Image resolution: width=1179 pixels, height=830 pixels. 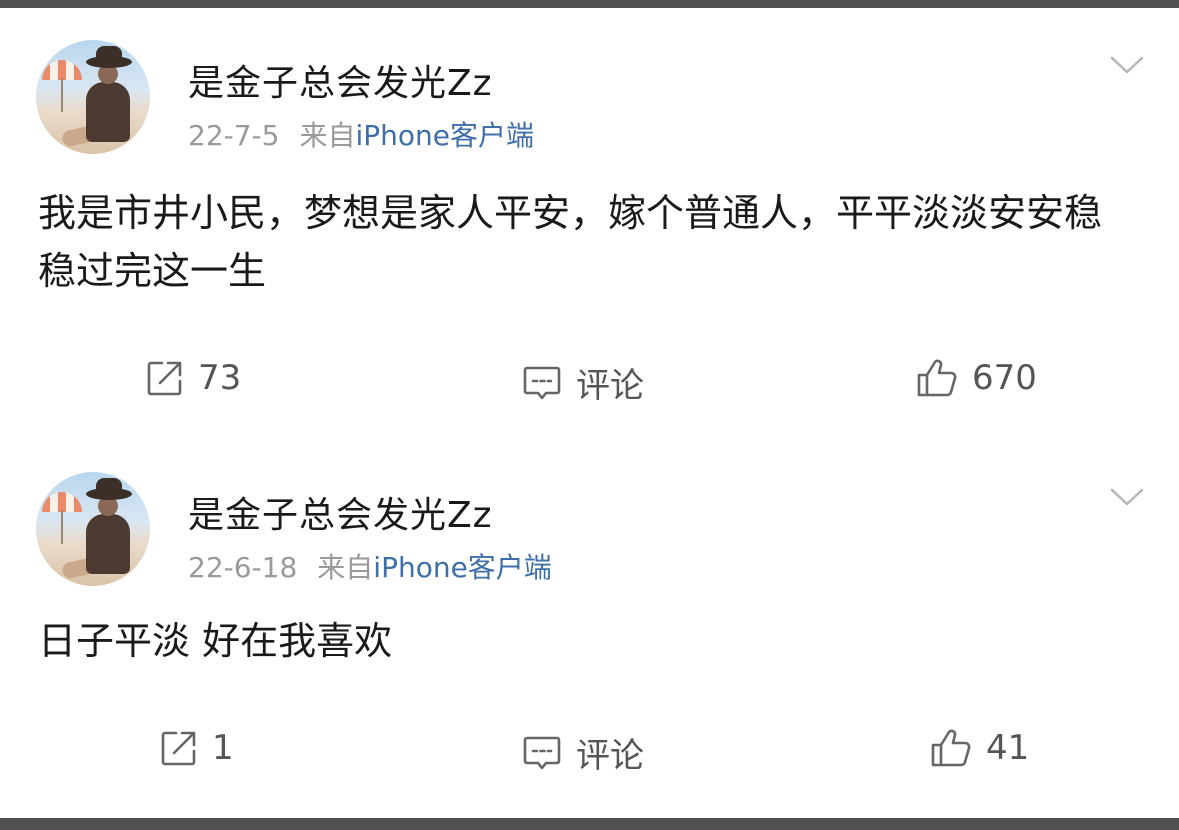 I want to click on like-count: 670, so click(x=1004, y=378).